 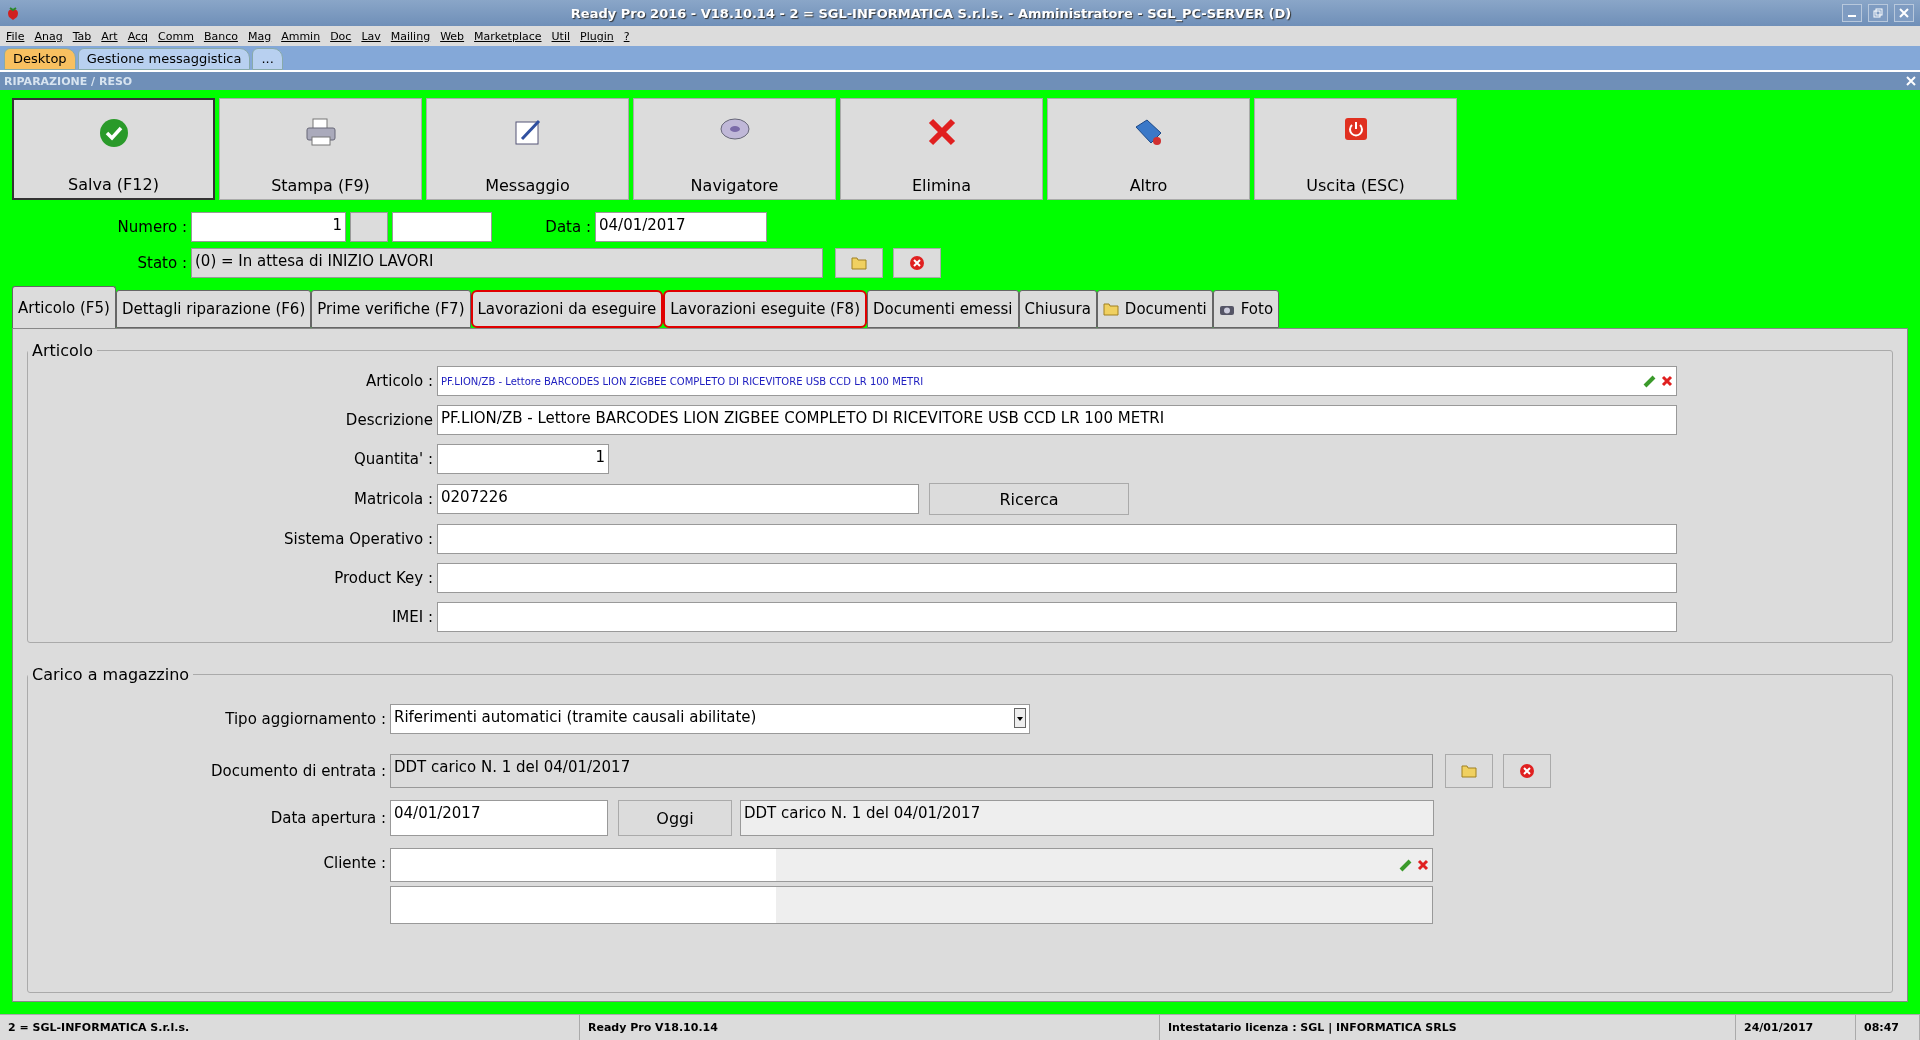 I want to click on status-bar-cell: 08:47, so click(x=1888, y=1027).